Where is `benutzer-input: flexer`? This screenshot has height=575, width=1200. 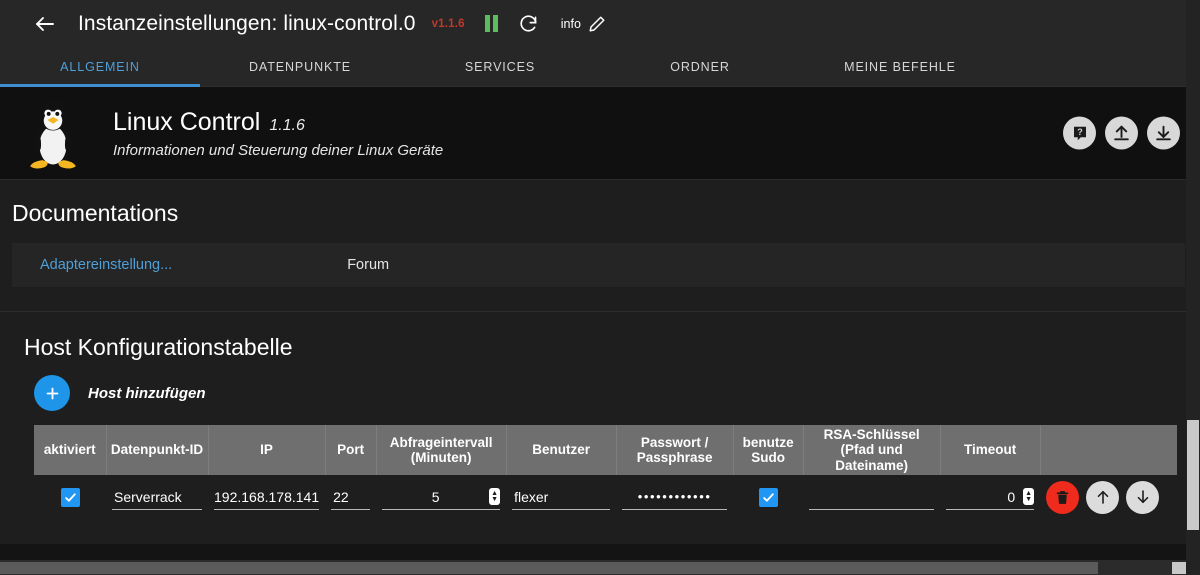 benutzer-input: flexer is located at coordinates (561, 497).